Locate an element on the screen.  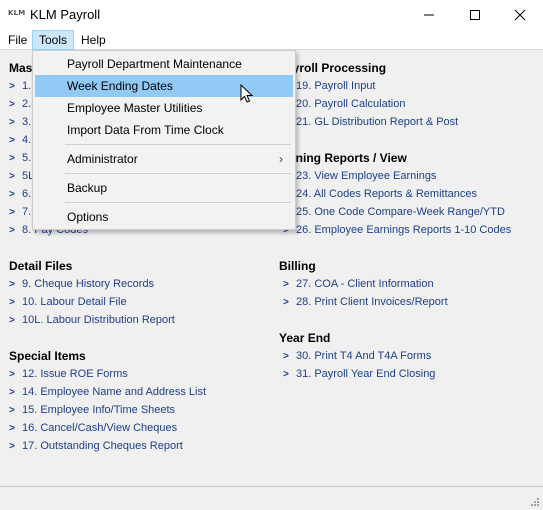
menu-item-week-ending-dates: Week Ending Dates is located at coordinates (164, 86).